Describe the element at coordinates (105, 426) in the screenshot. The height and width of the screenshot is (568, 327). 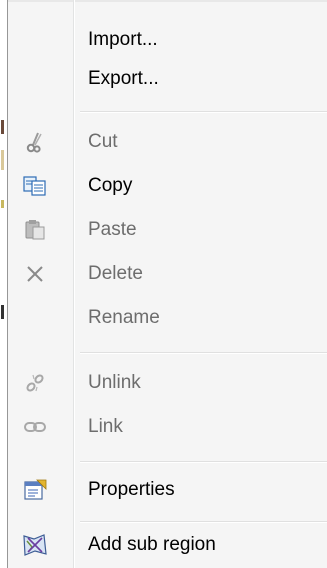
I see `menu-item-label: Link` at that location.